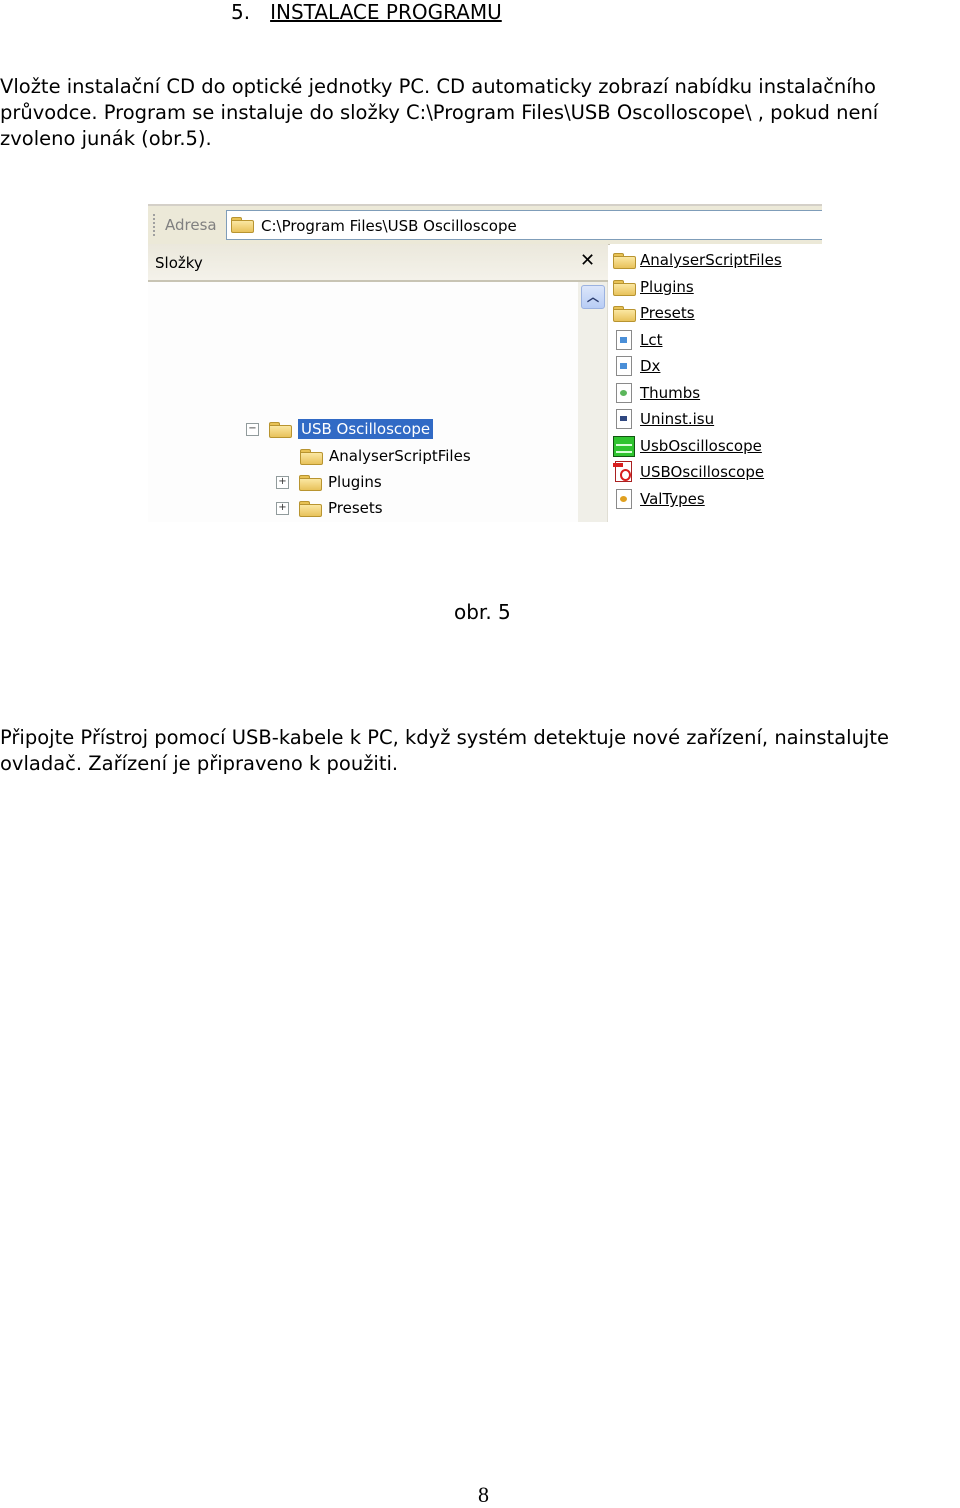  Describe the element at coordinates (624, 499) in the screenshot. I see `config-file-icon` at that location.